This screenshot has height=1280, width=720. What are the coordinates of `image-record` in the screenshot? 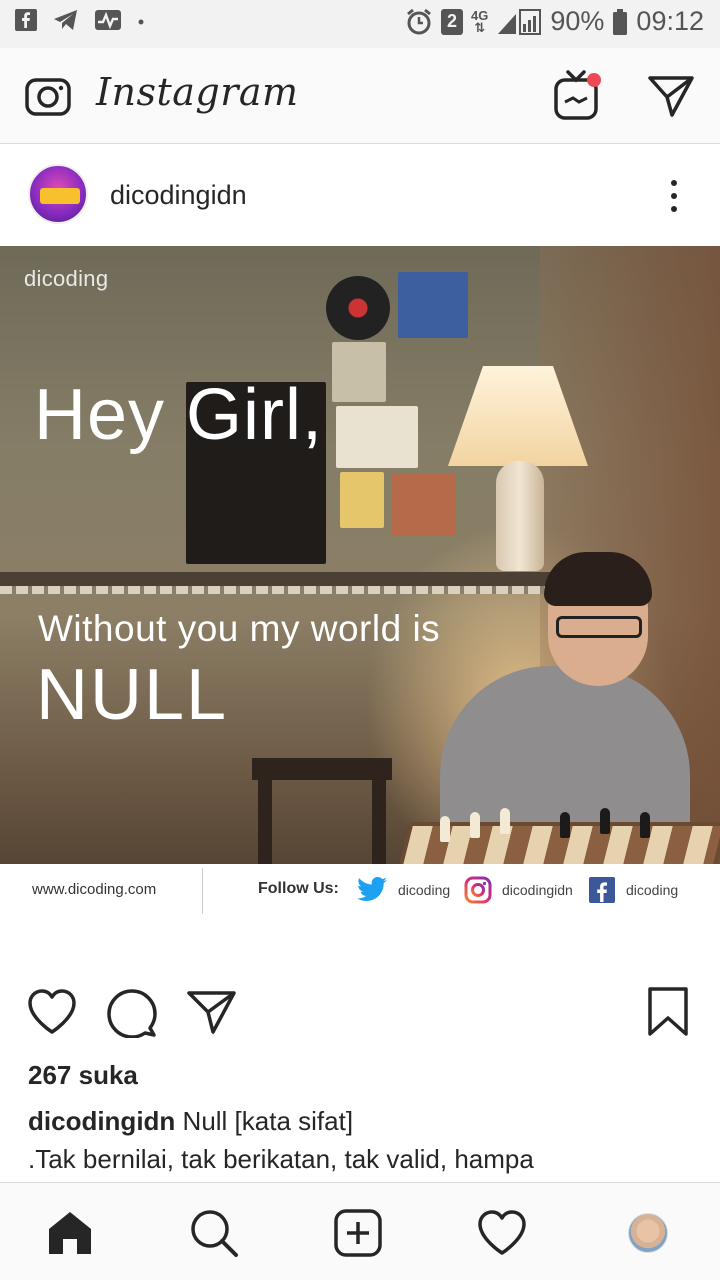 It's located at (358, 308).